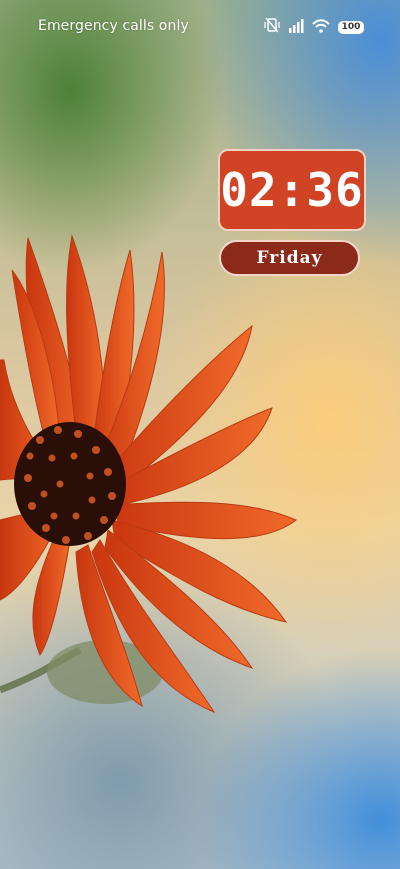  I want to click on signal-icon, so click(296, 27).